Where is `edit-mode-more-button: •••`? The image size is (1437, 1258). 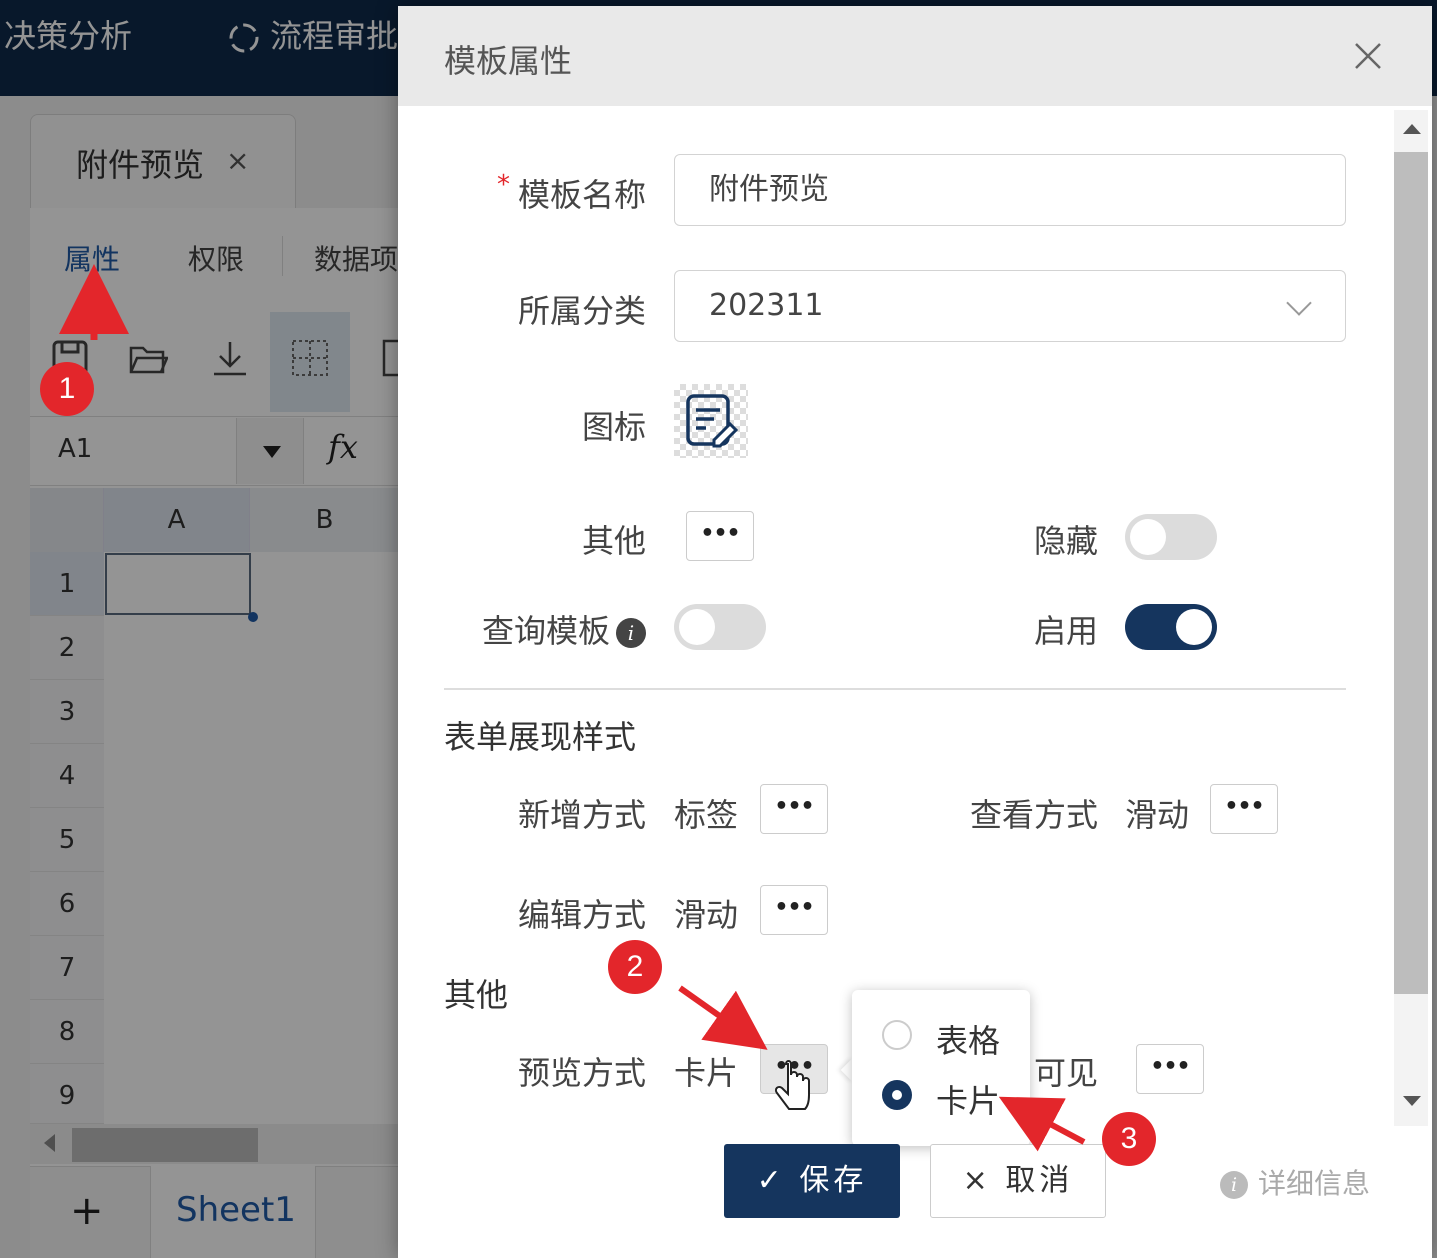 edit-mode-more-button: ••• is located at coordinates (794, 910).